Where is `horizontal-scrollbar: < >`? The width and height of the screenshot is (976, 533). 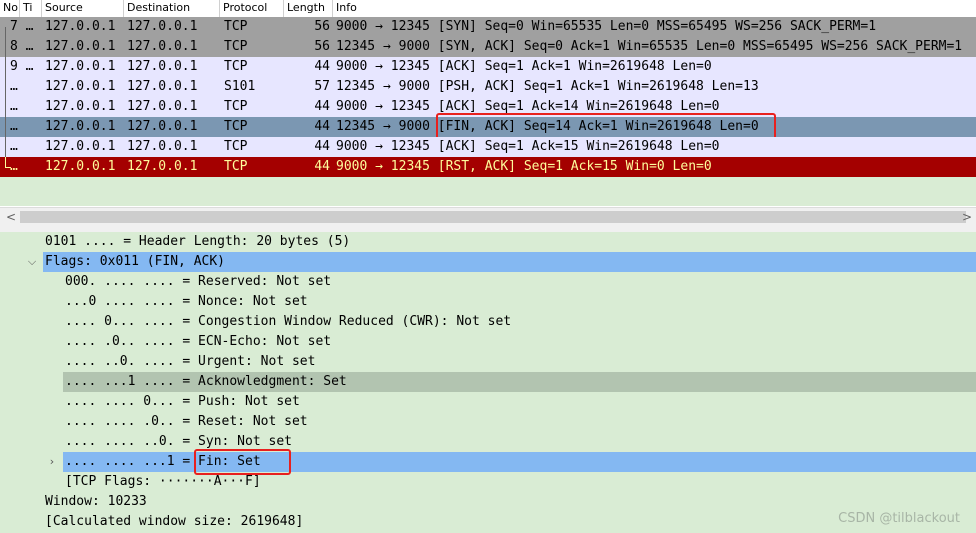
horizontal-scrollbar: < > is located at coordinates (488, 216).